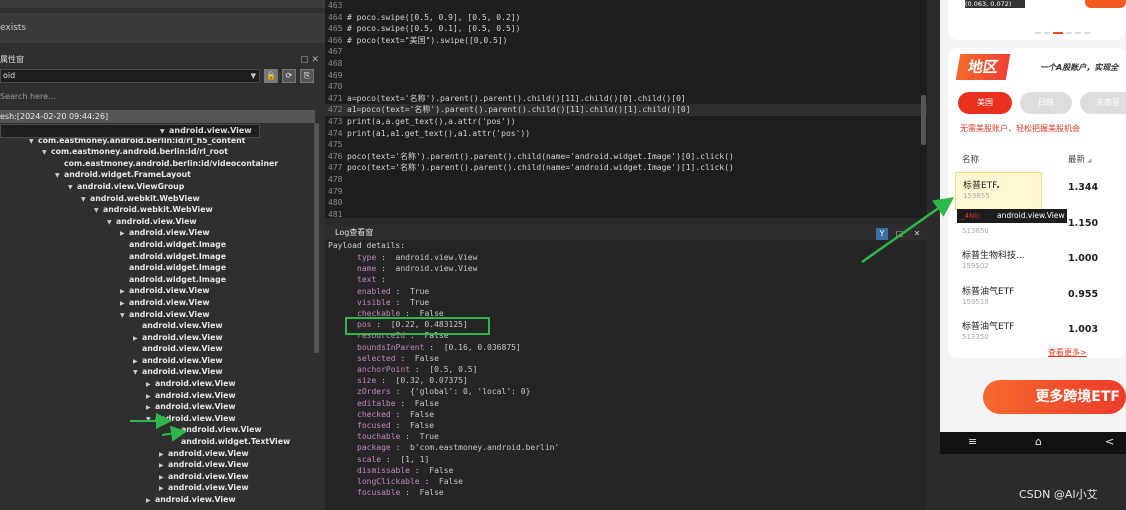 Image resolution: width=1126 pixels, height=510 pixels. Describe the element at coordinates (923, 120) in the screenshot. I see `editor-scrollbar` at that location.